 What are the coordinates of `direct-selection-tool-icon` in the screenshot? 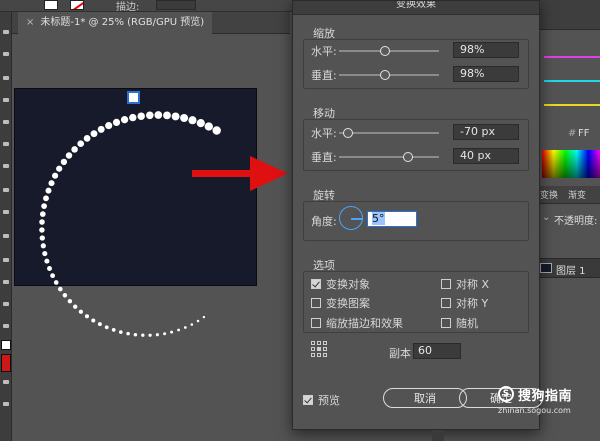 It's located at (6, 54).